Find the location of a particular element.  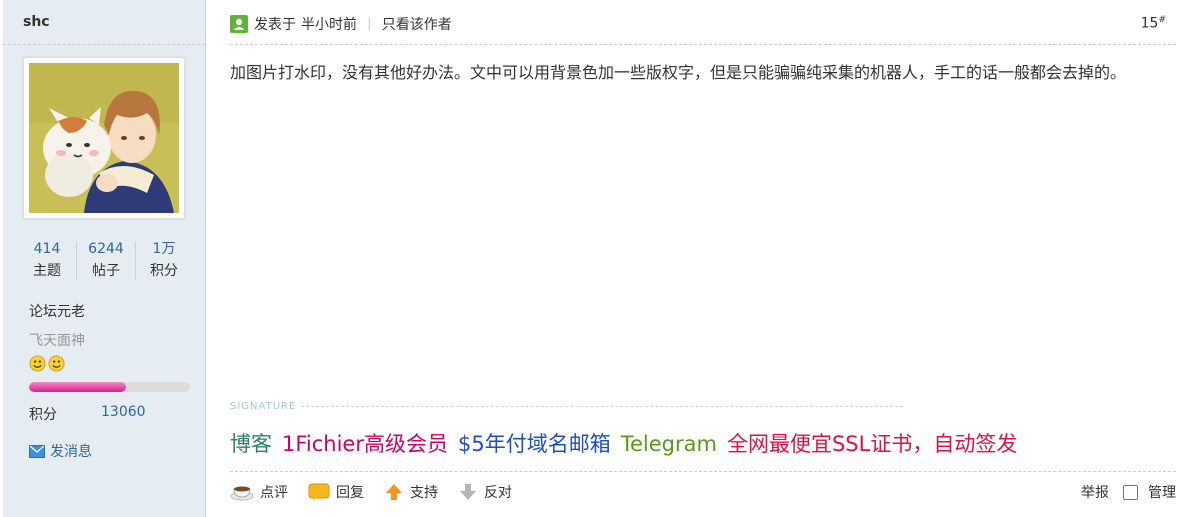

score-value: 13060 is located at coordinates (123, 412).